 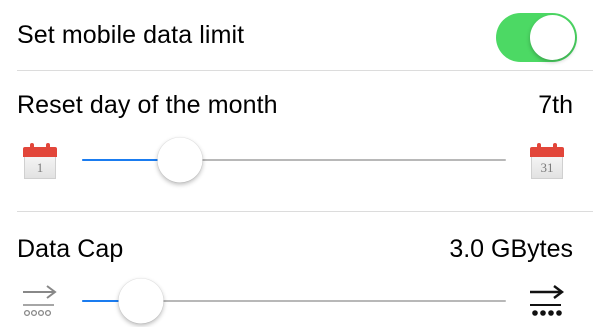 I want to click on calendar-end-day: 31, so click(x=547, y=168).